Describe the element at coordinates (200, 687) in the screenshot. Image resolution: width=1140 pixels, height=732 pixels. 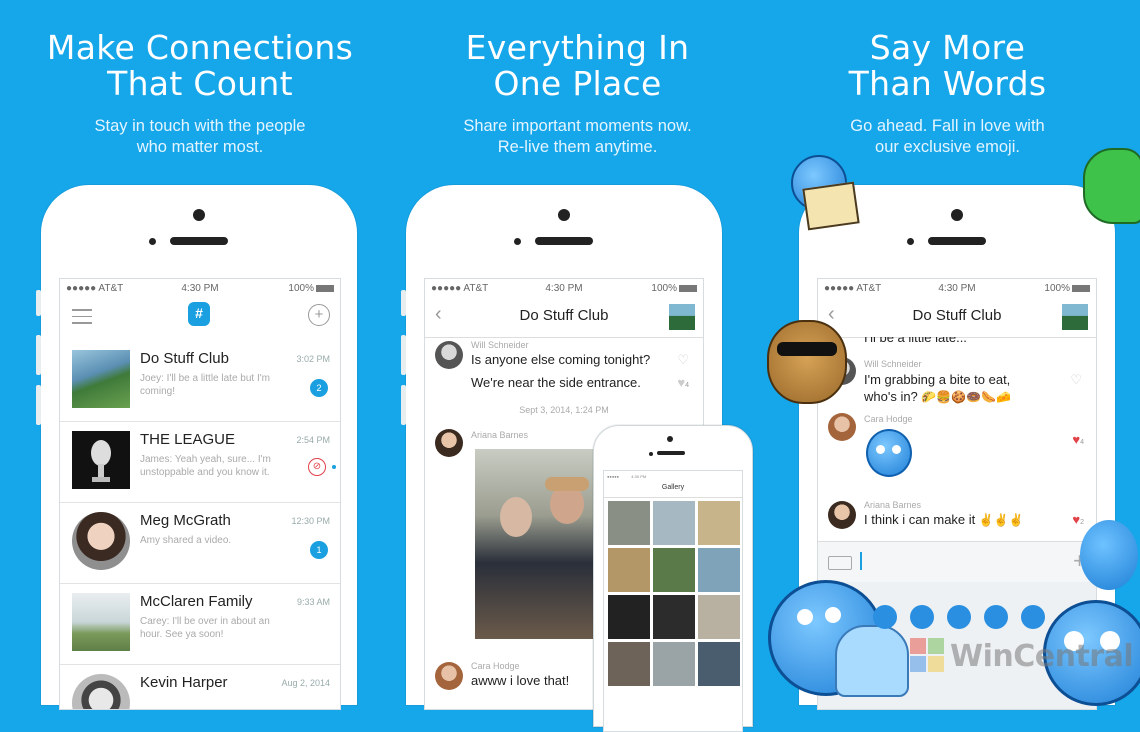
I see `conversation-row: Kevin Harper Aug 2, 2014` at that location.